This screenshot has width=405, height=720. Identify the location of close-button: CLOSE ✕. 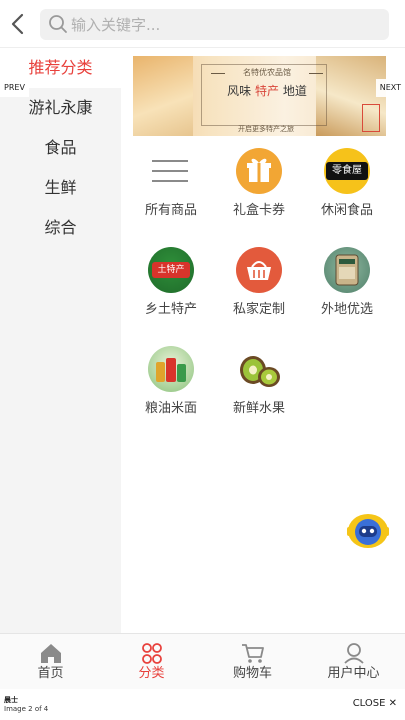
(375, 704).